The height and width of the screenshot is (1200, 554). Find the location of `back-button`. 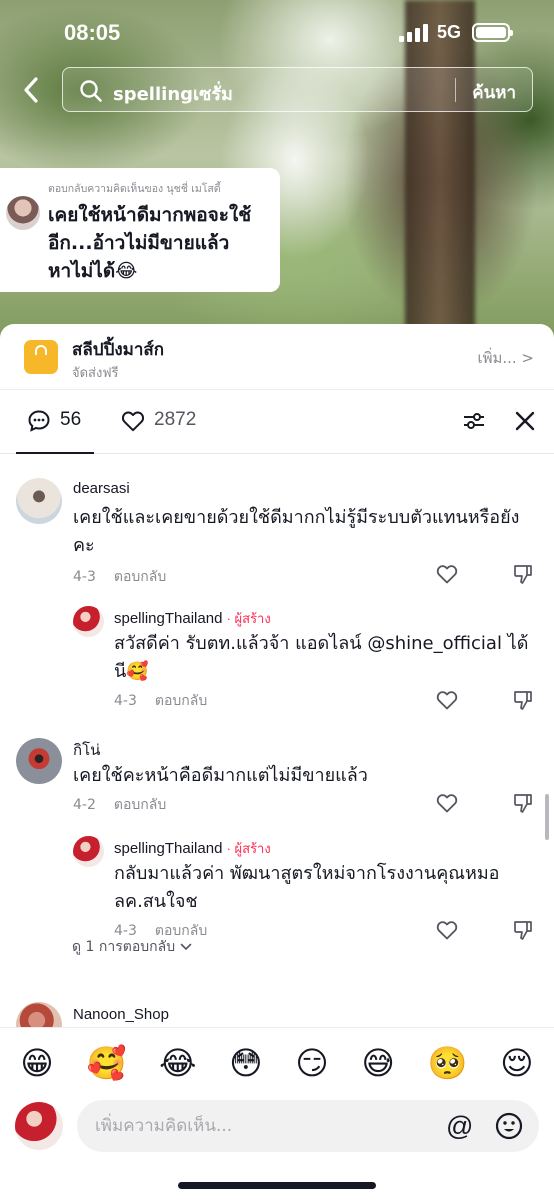

back-button is located at coordinates (32, 90).